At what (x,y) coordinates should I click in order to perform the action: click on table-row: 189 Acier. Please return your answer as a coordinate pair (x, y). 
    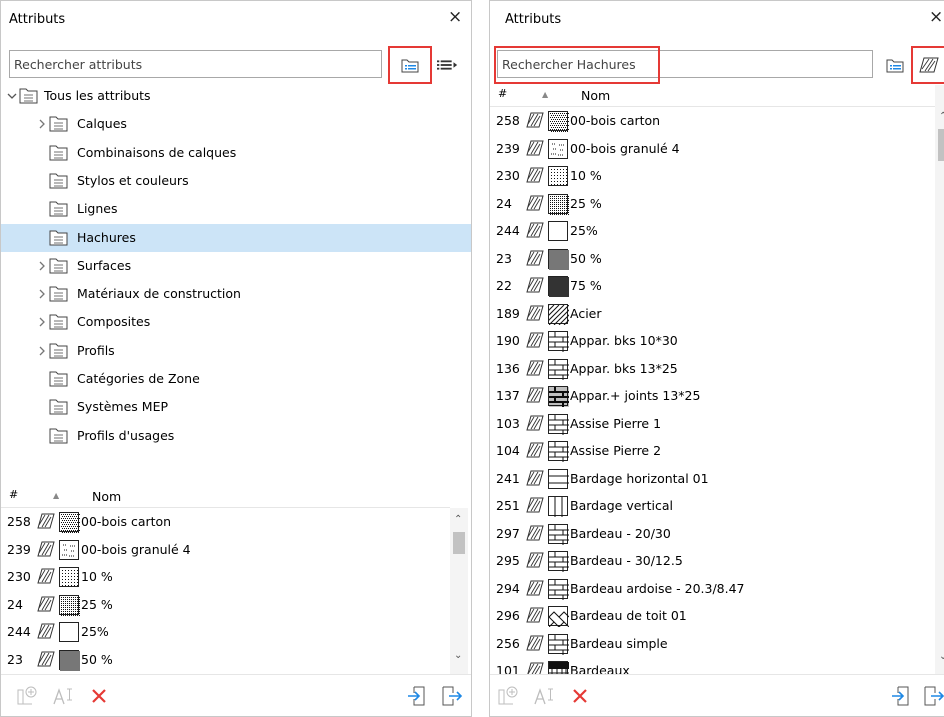
    Looking at the image, I should click on (712, 314).